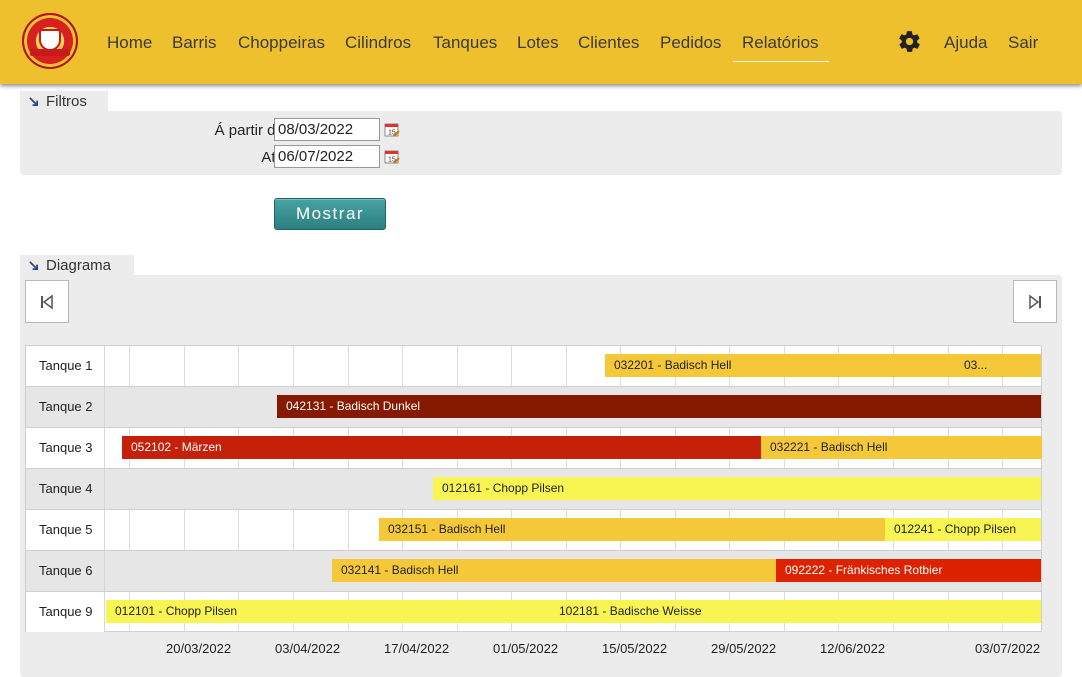 This screenshot has height=677, width=1082. I want to click on filters-tab: Filtros, so click(64, 102).